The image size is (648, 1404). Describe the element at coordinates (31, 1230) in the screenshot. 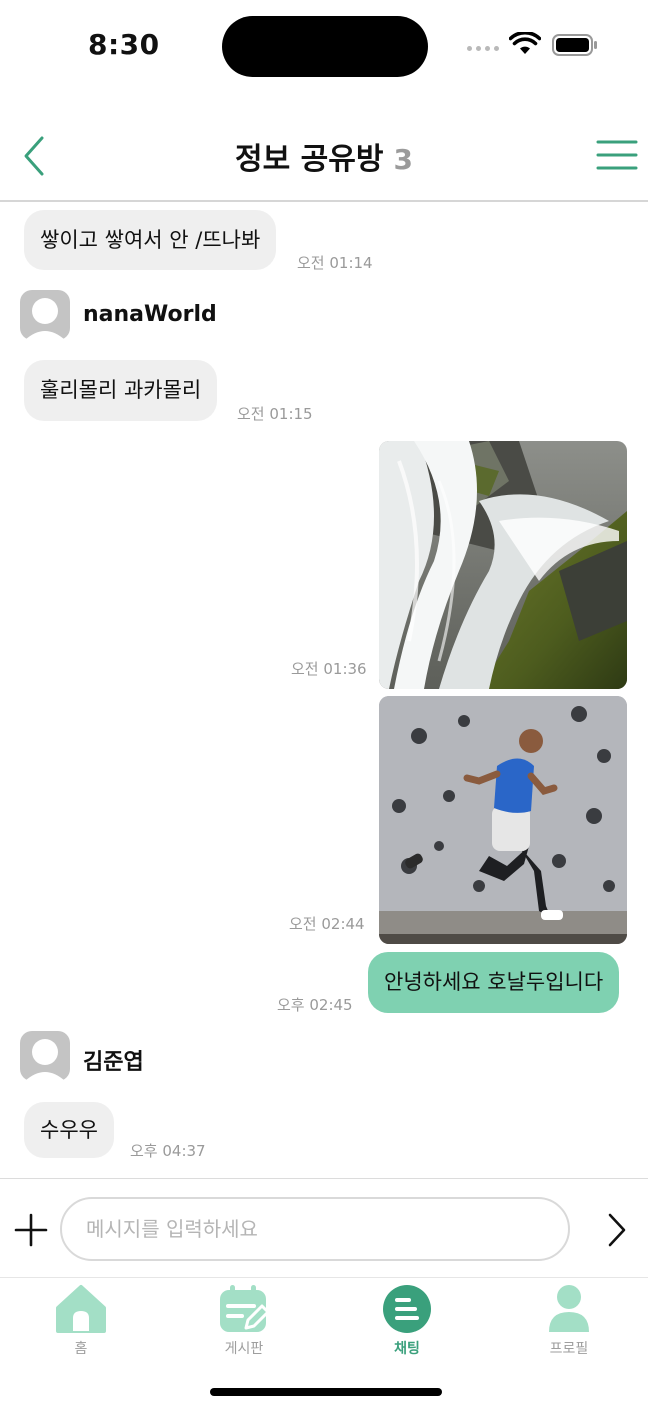

I see `plus-icon` at that location.